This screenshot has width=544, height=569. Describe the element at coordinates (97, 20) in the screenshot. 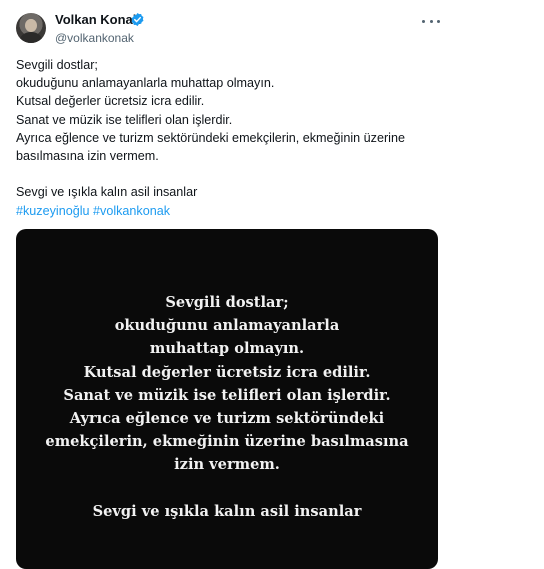

I see `display-name: Volkan Konak` at that location.